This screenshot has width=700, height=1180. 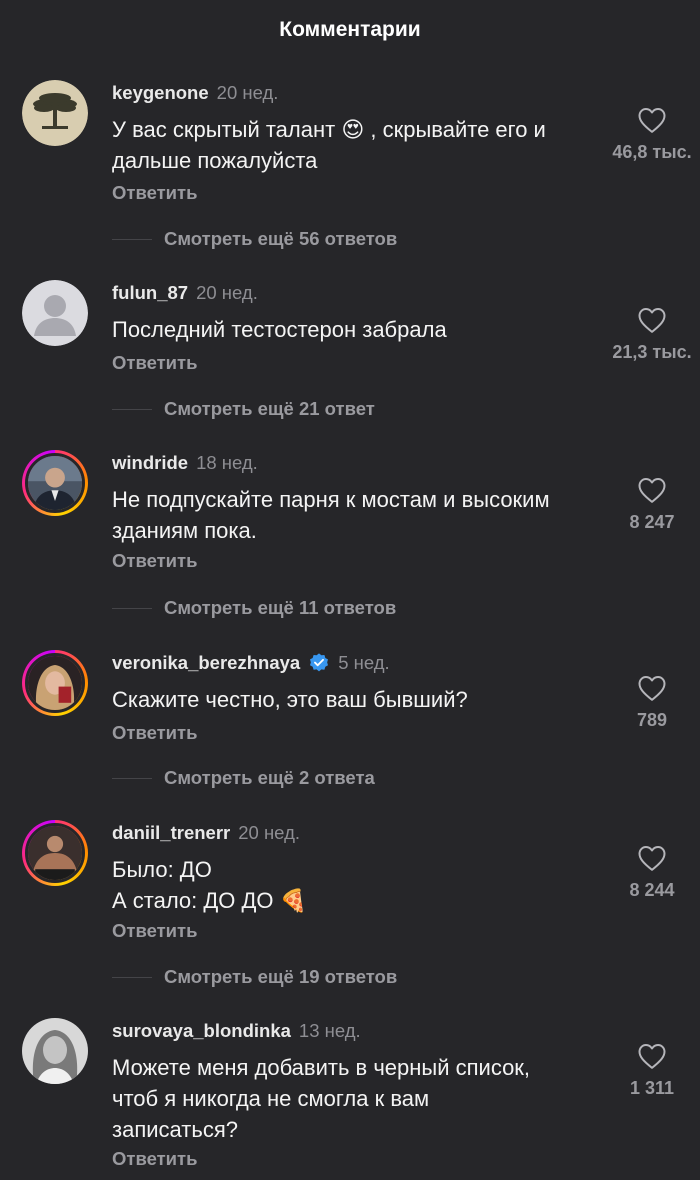 I want to click on portrait-avatar-icon, so click(x=55, y=1051).